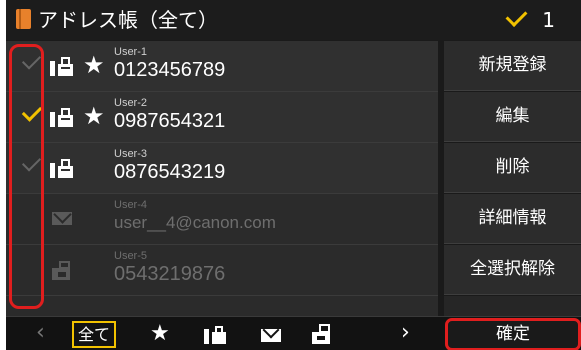 Image resolution: width=581 pixels, height=350 pixels. What do you see at coordinates (131, 52) in the screenshot?
I see `entry-name: User-1` at bounding box center [131, 52].